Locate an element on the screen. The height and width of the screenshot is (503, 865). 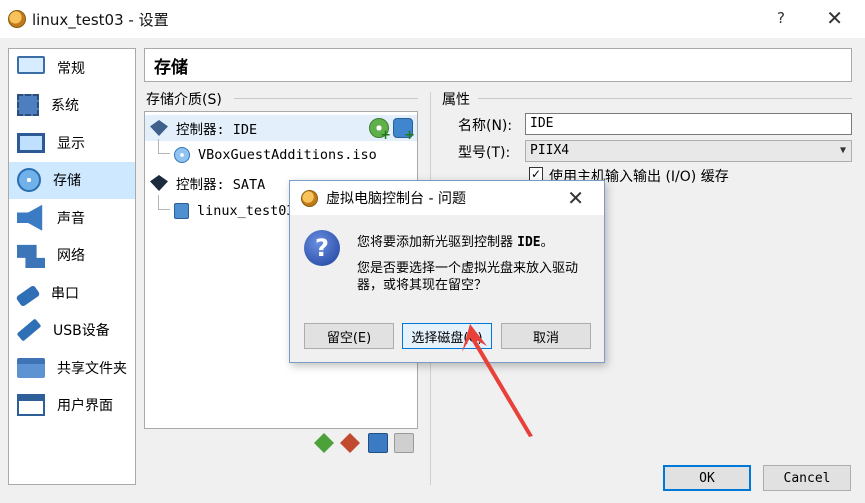
tree-item-label: linux_test03 is located at coordinates (246, 211).